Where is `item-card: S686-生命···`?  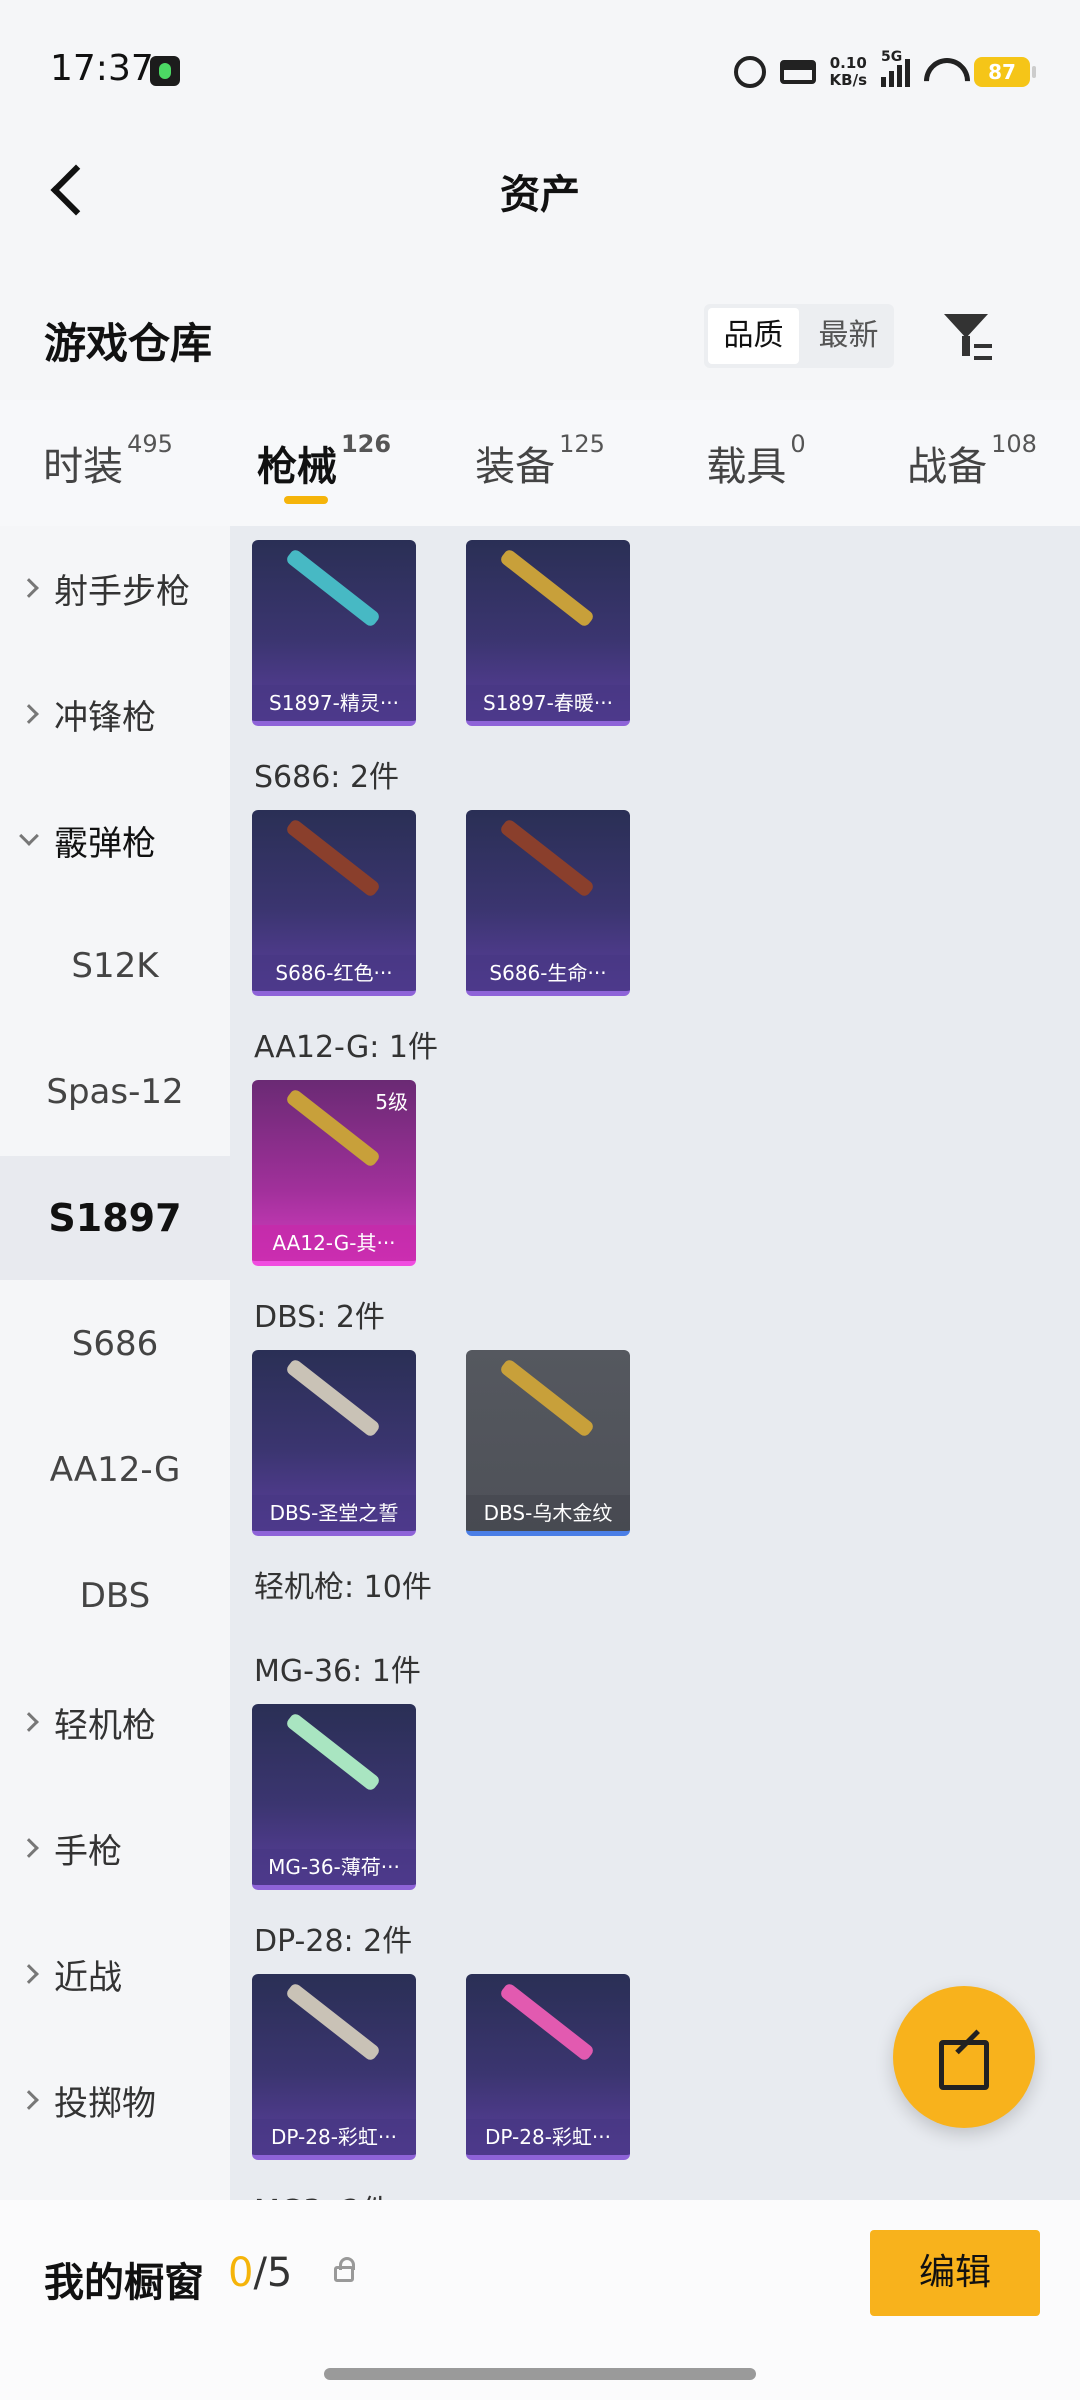
item-card: S686-生命··· is located at coordinates (548, 903).